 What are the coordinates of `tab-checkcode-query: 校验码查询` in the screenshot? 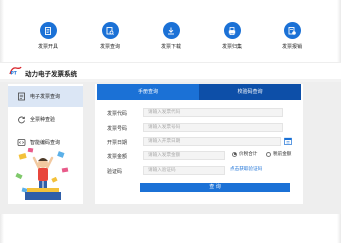 It's located at (250, 92).